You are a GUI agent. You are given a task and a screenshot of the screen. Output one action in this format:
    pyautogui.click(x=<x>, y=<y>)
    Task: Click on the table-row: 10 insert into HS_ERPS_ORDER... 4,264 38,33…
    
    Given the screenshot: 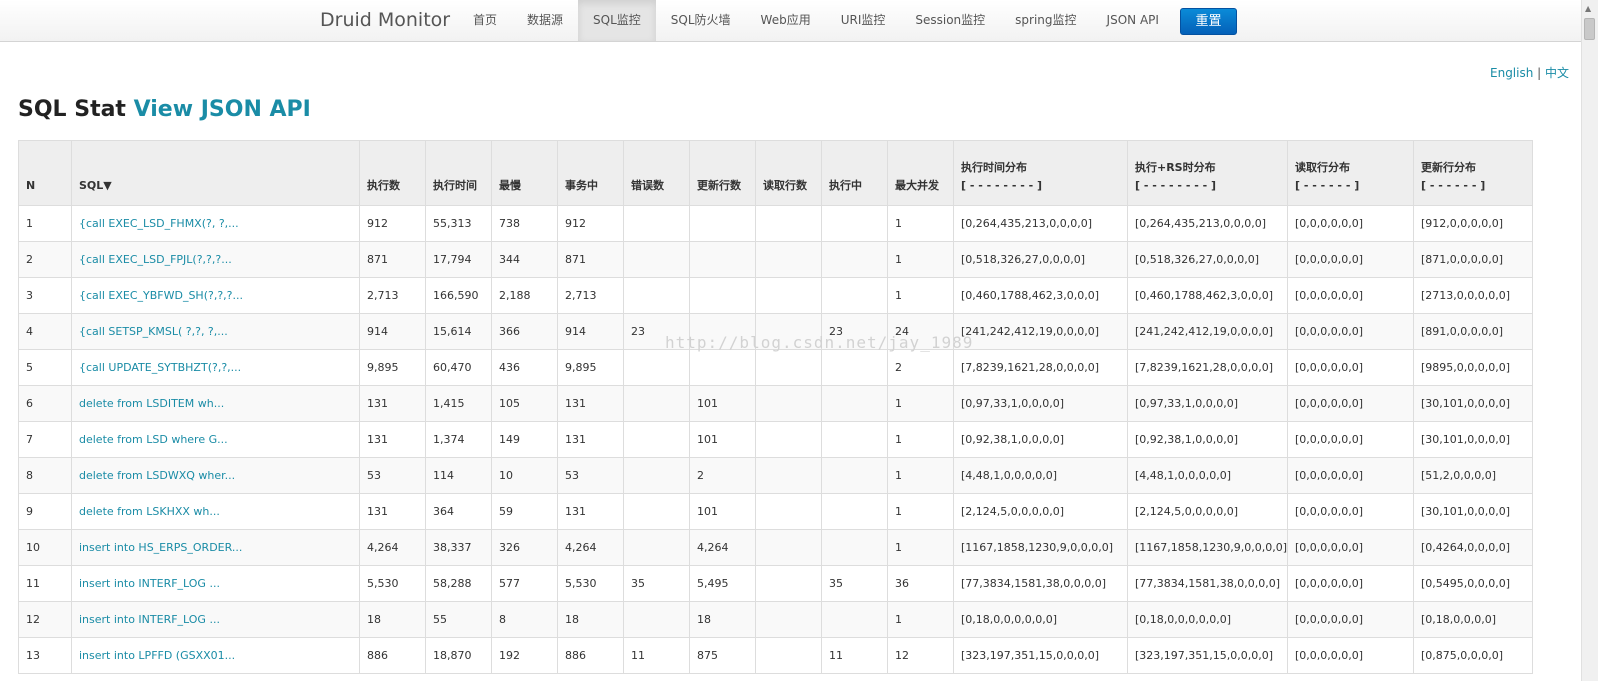 What is the action you would take?
    pyautogui.click(x=775, y=547)
    